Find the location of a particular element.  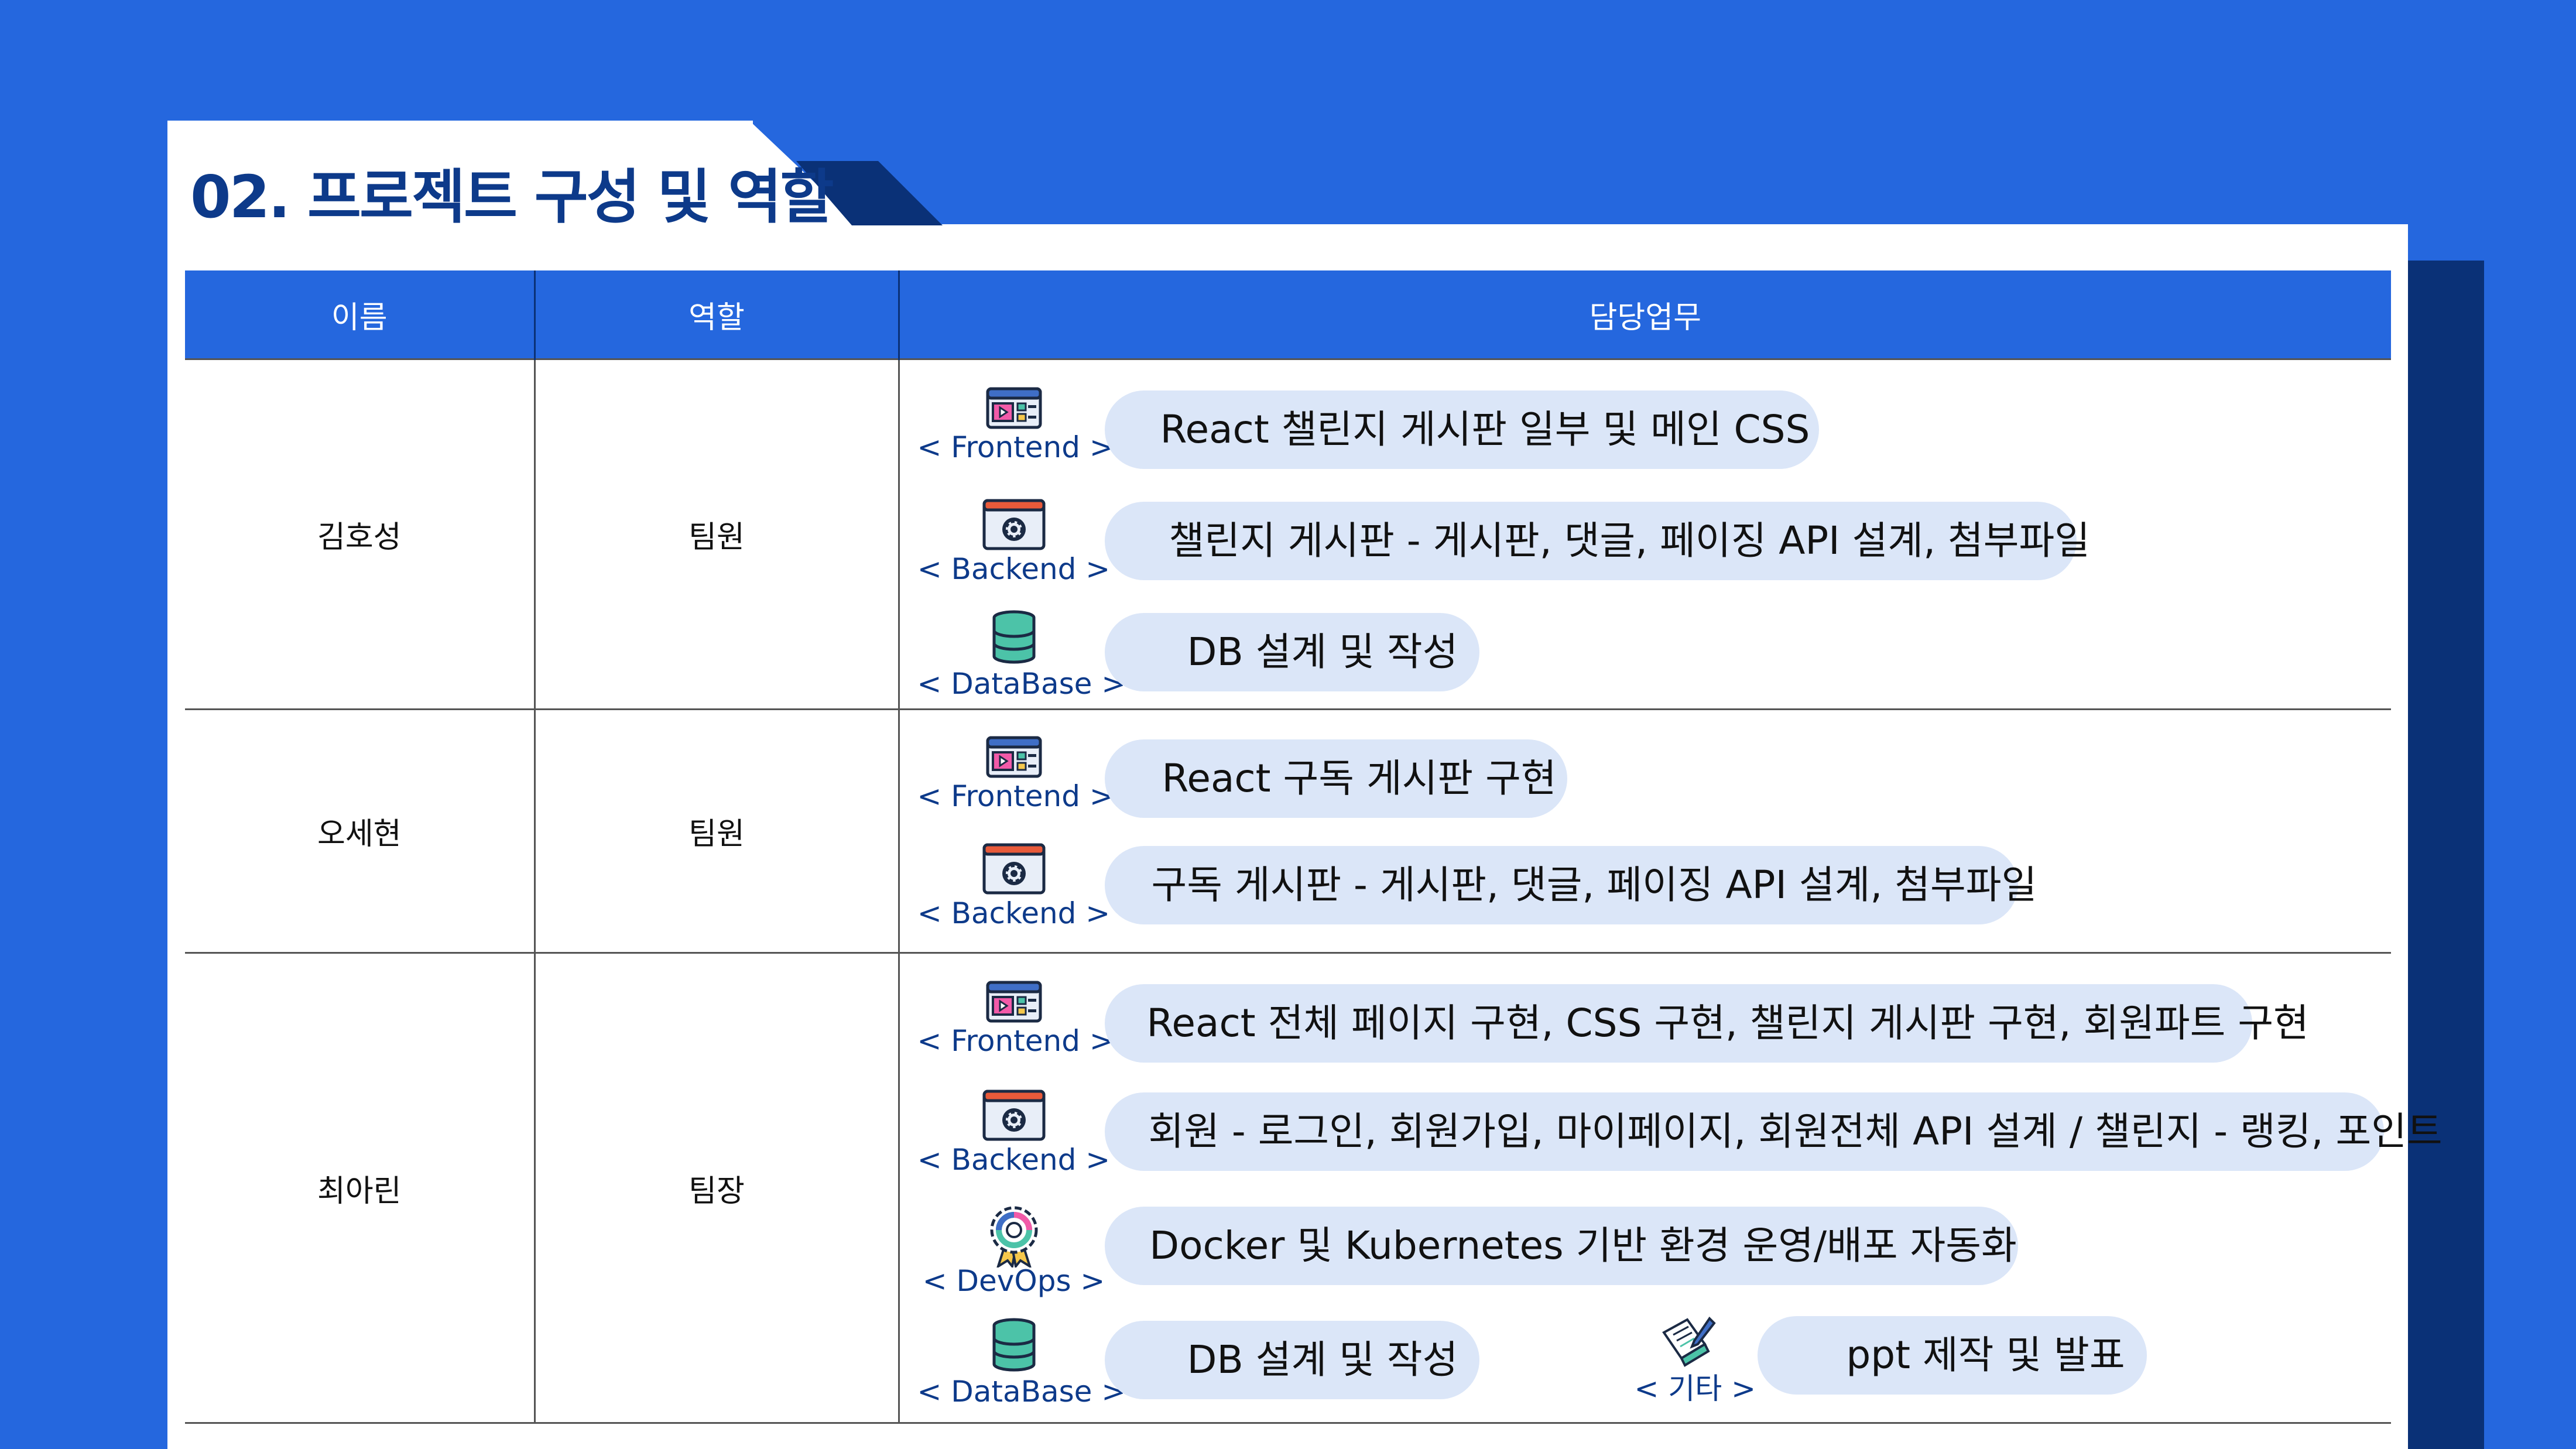

task-pill: React 구독 게시판 구현 is located at coordinates (1335, 778).